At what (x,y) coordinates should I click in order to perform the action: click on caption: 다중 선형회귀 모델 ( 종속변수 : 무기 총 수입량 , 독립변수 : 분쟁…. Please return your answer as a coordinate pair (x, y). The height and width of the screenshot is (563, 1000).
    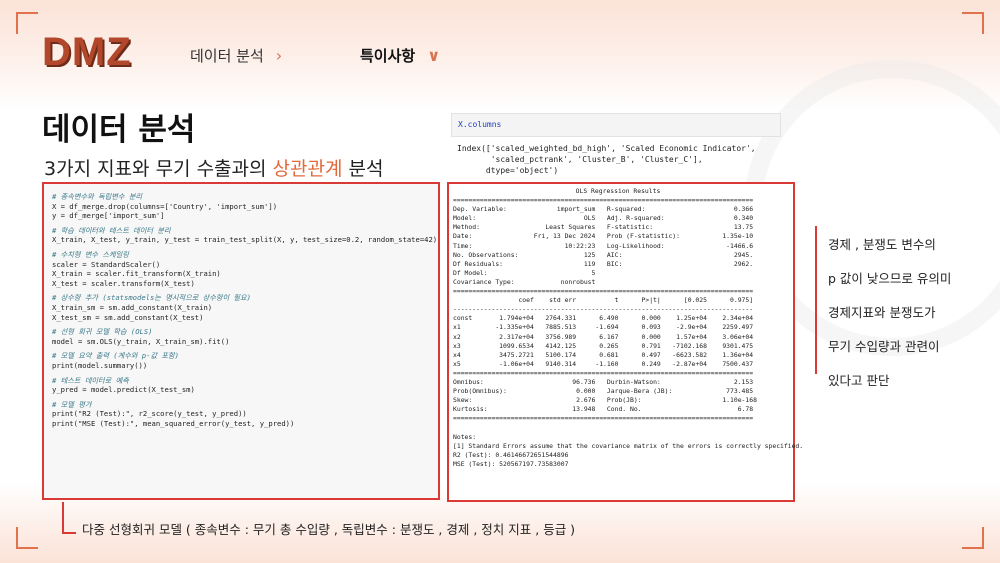
    Looking at the image, I should click on (329, 529).